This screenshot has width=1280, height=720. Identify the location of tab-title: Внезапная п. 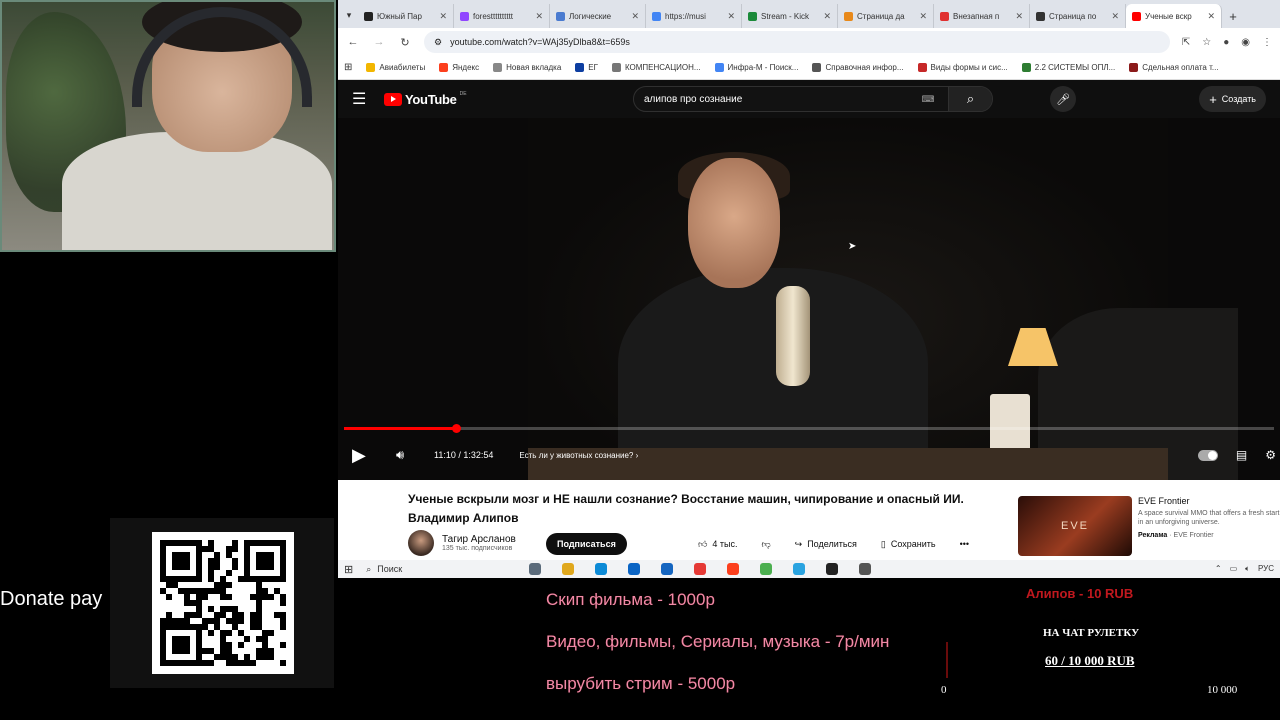
(976, 16).